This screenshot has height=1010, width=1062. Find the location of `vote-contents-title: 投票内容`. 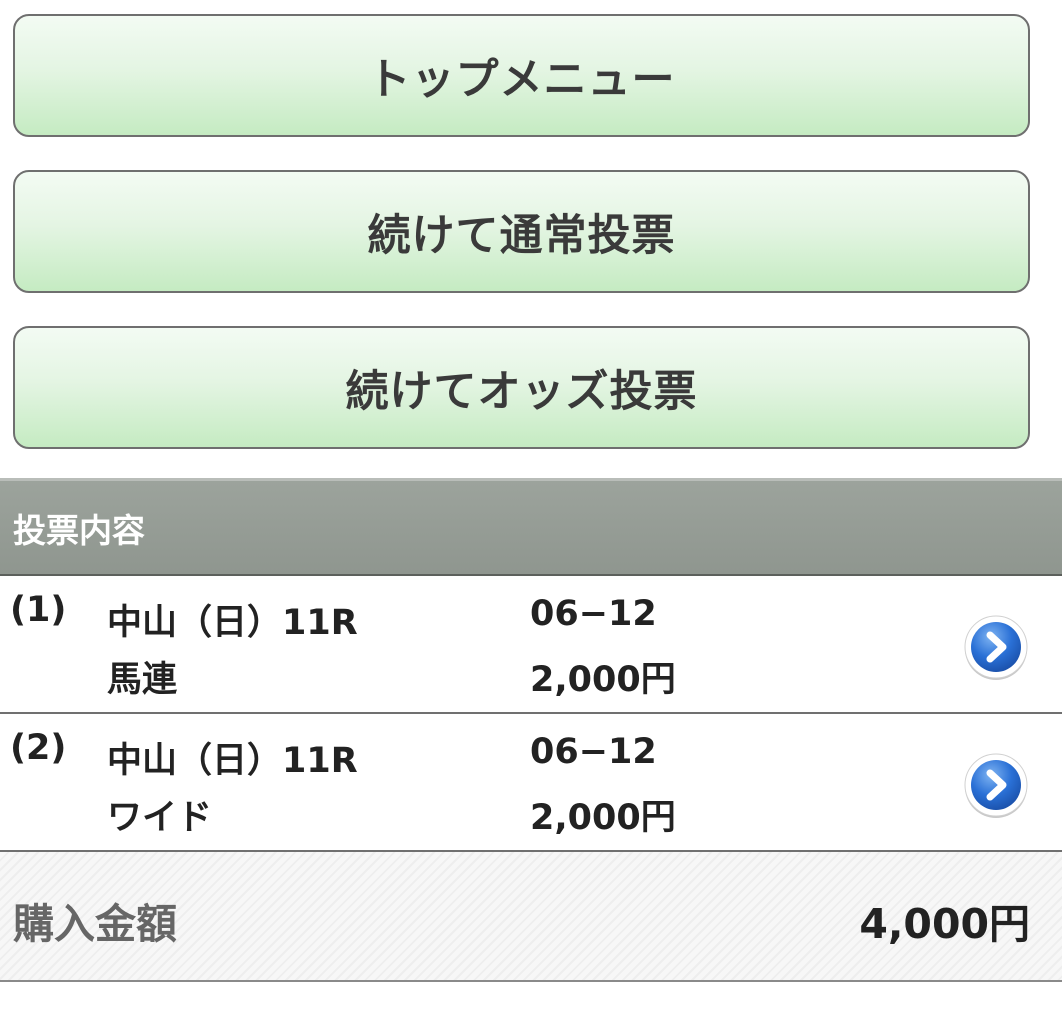

vote-contents-title: 投票内容 is located at coordinates (79, 530).